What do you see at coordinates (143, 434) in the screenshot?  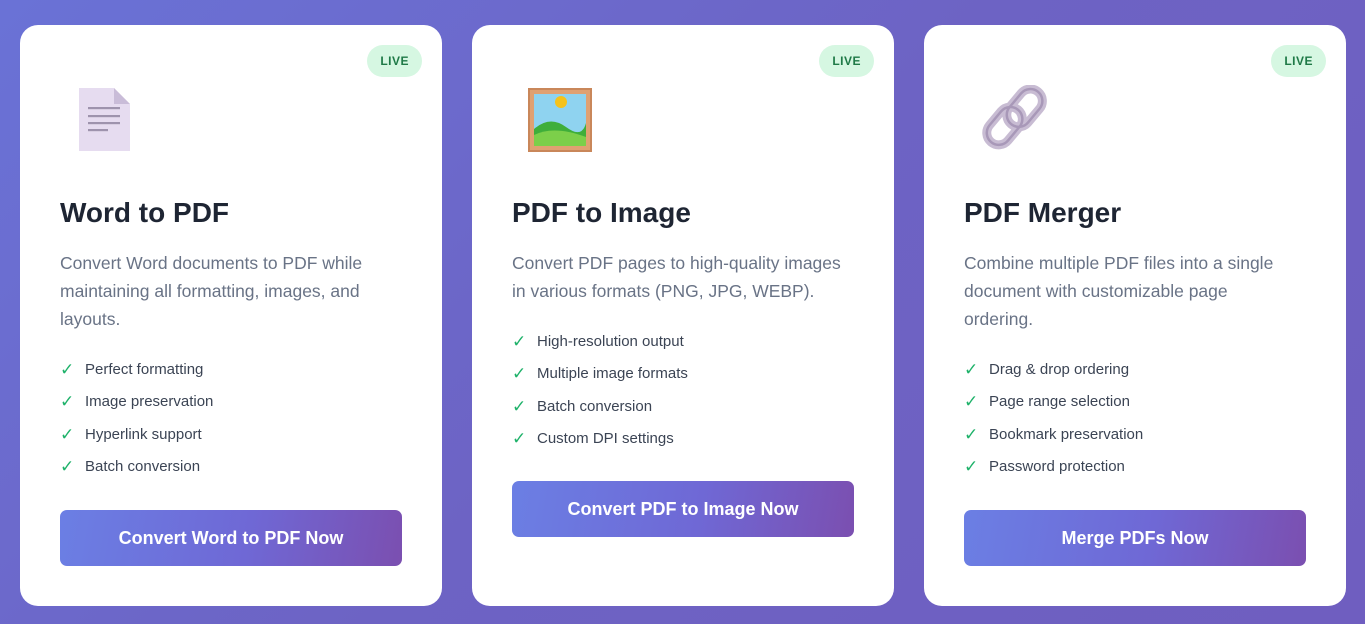 I see `feature-label: Hyperlink support` at bounding box center [143, 434].